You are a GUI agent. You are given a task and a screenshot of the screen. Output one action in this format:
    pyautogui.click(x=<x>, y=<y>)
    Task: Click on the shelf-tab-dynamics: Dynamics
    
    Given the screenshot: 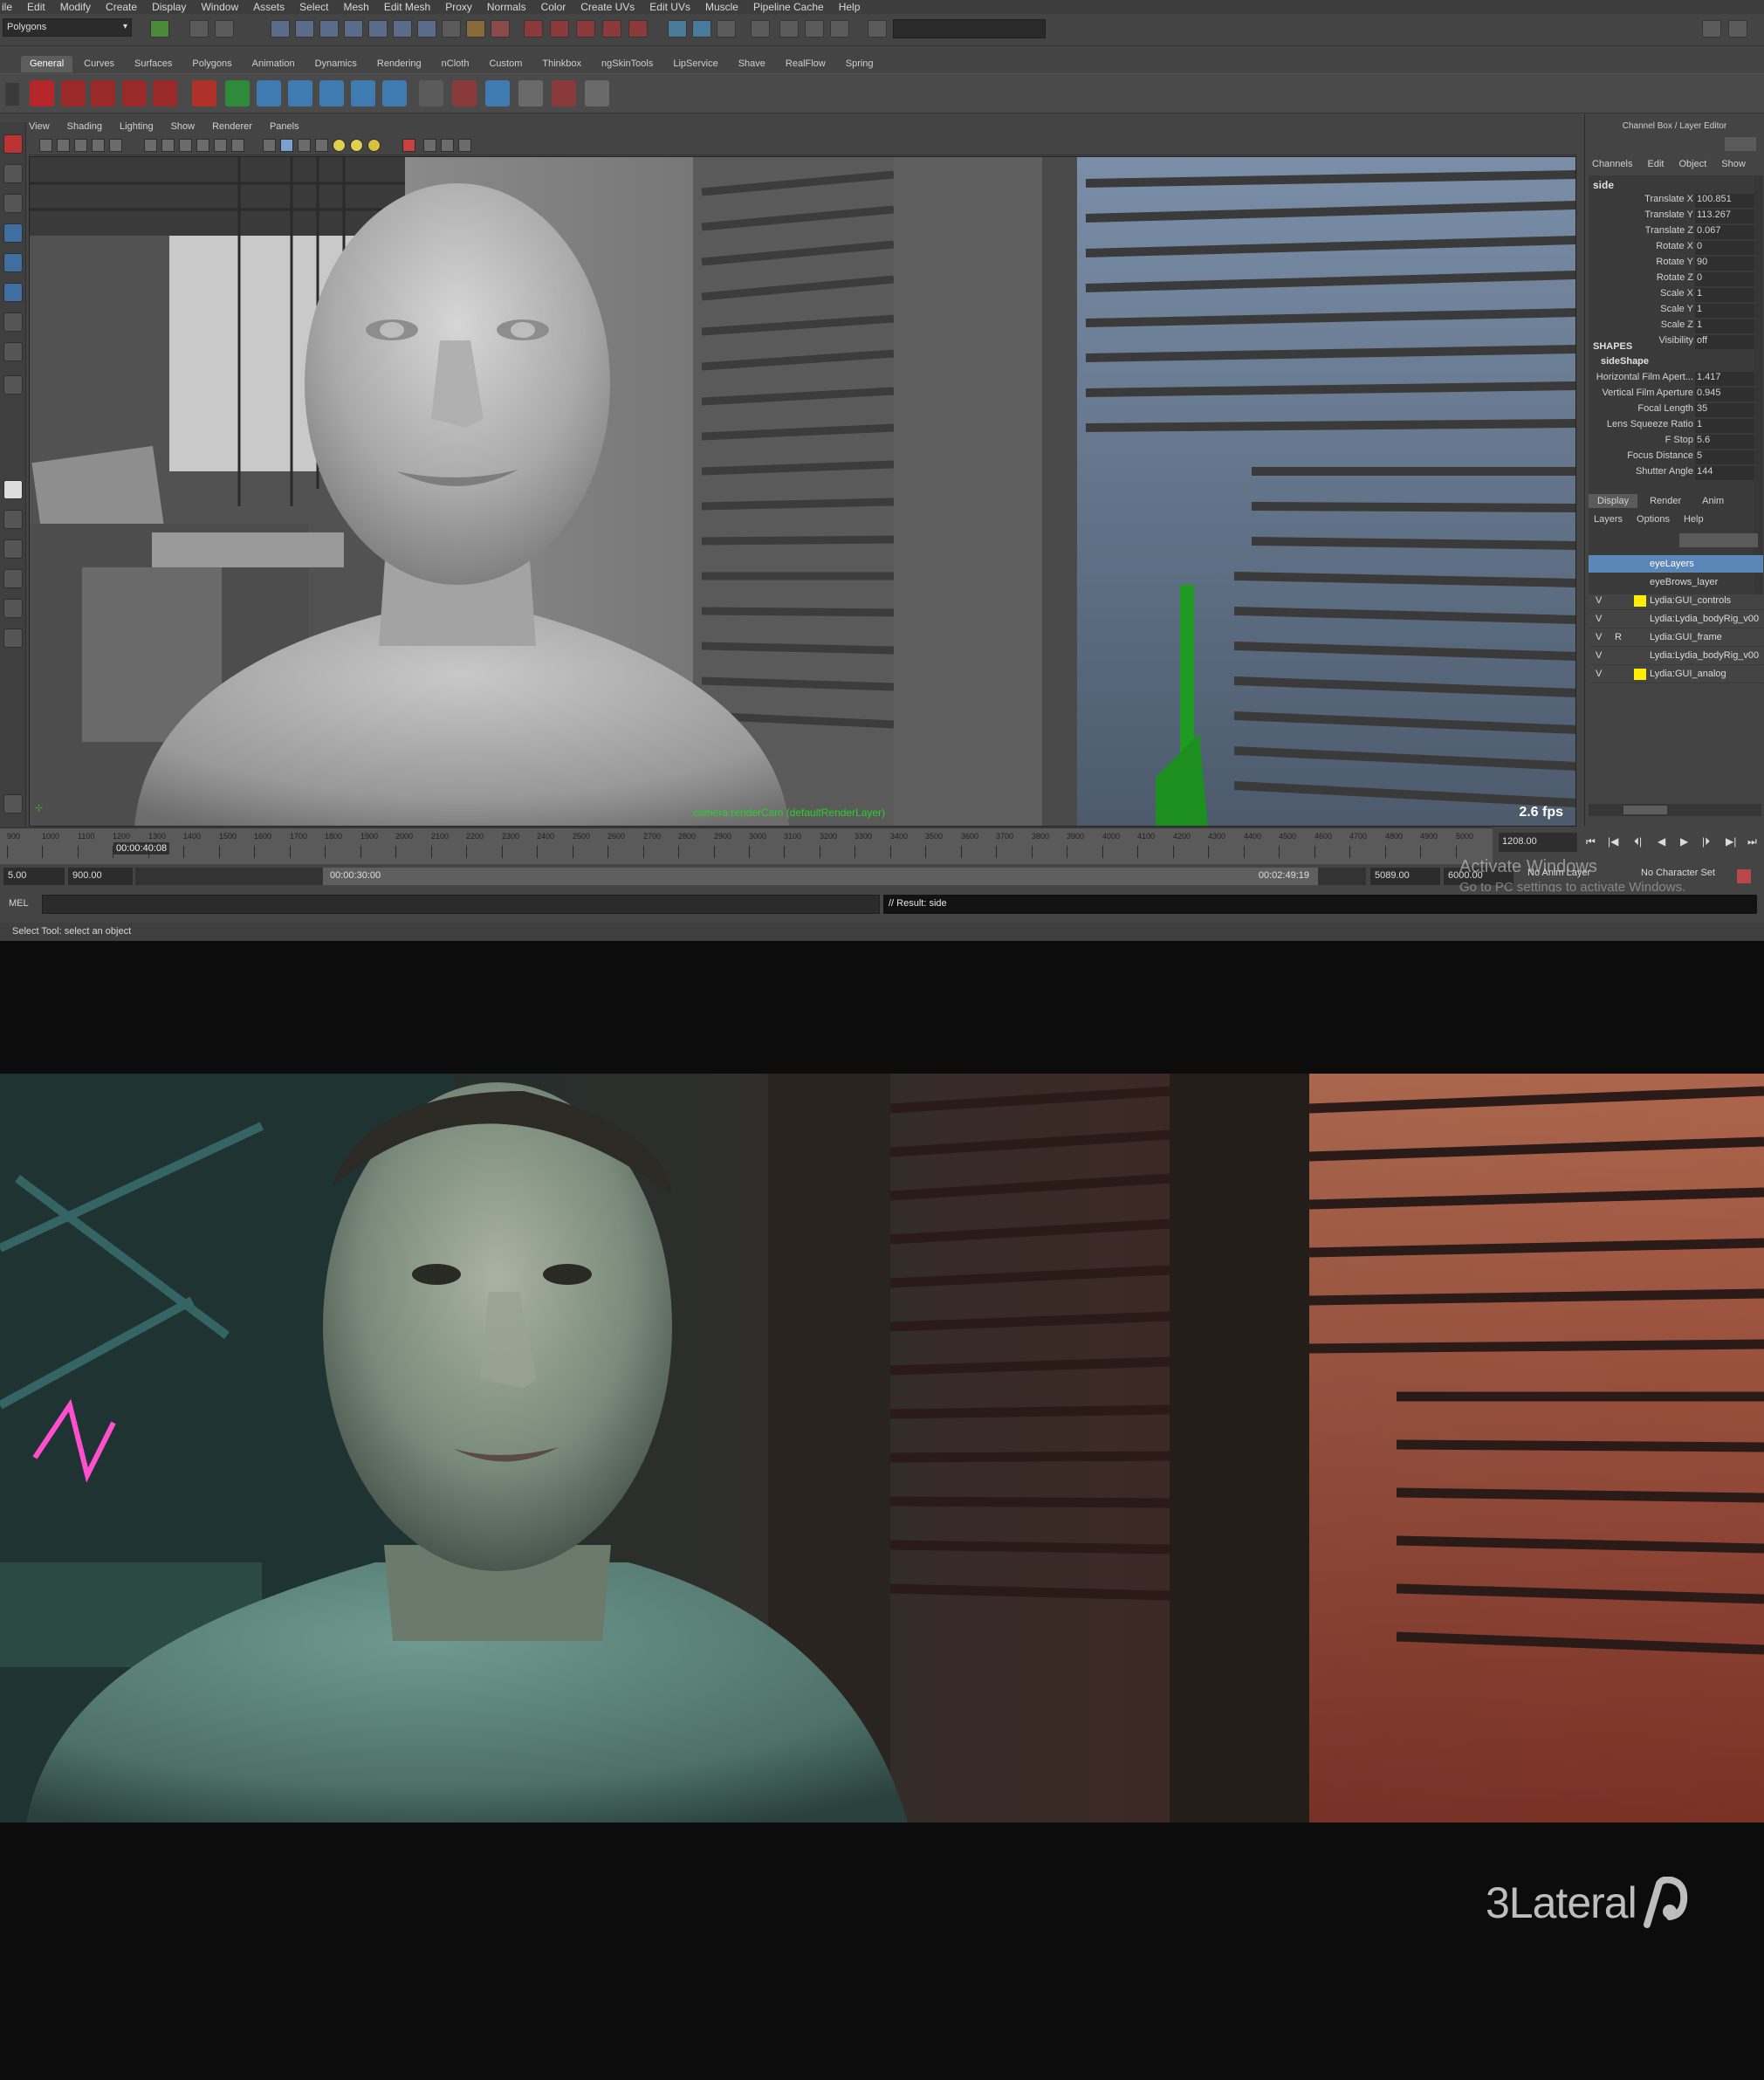 What is the action you would take?
    pyautogui.click(x=336, y=64)
    